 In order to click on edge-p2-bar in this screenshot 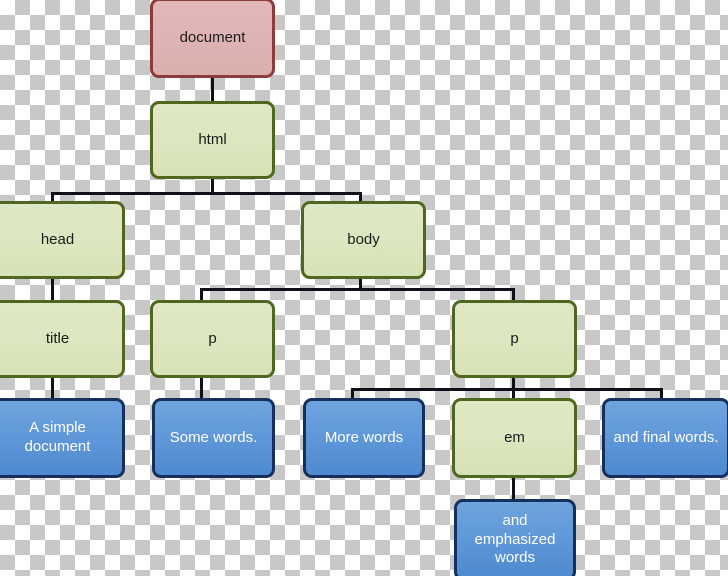, I will do `click(507, 389)`.